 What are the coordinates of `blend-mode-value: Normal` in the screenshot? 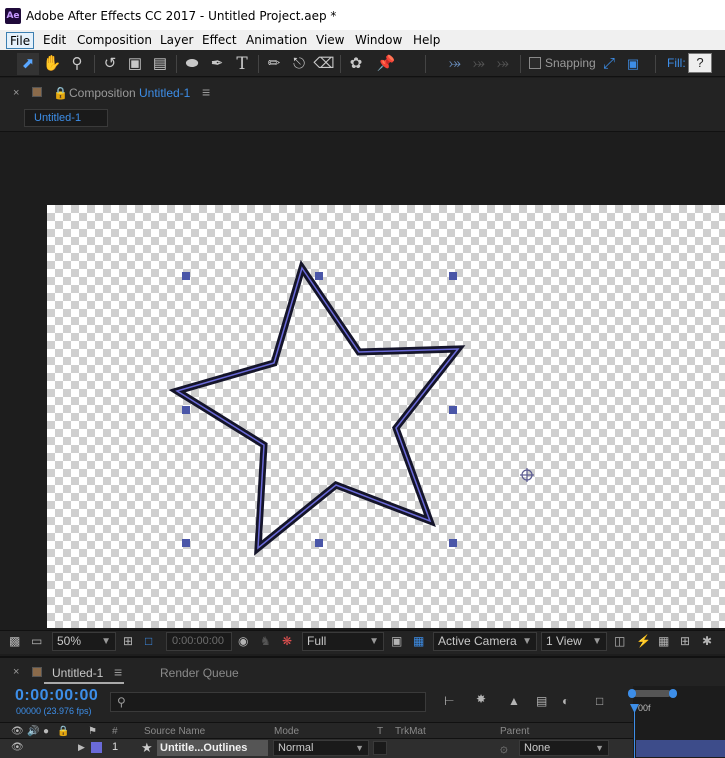 It's located at (296, 748).